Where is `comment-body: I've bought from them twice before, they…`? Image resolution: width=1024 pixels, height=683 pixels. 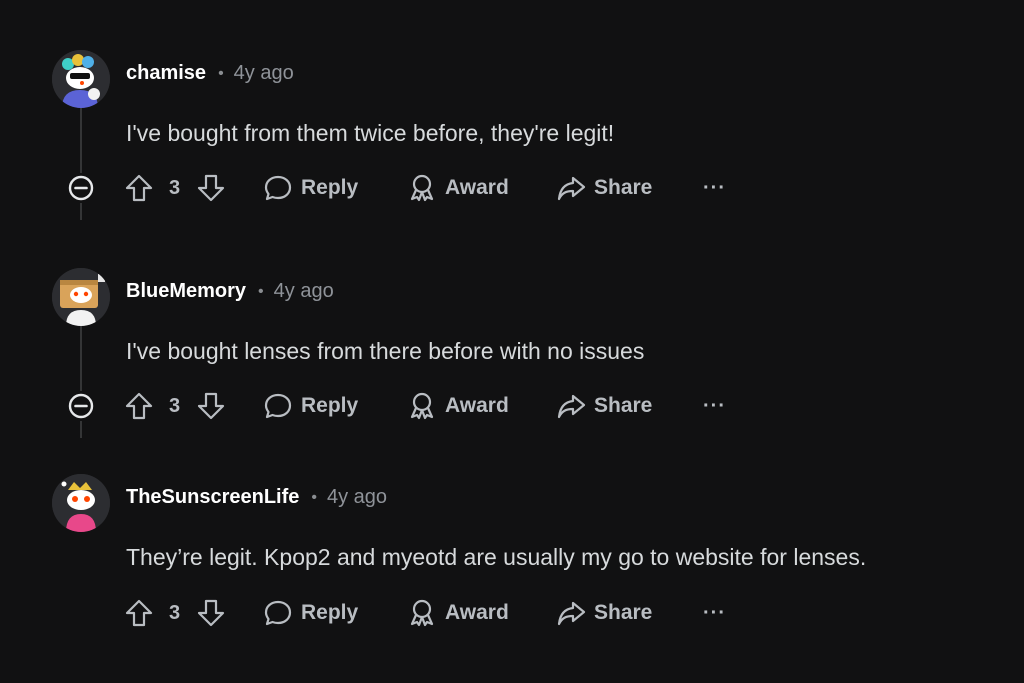
comment-body: I've bought from them twice before, they… is located at coordinates (370, 133).